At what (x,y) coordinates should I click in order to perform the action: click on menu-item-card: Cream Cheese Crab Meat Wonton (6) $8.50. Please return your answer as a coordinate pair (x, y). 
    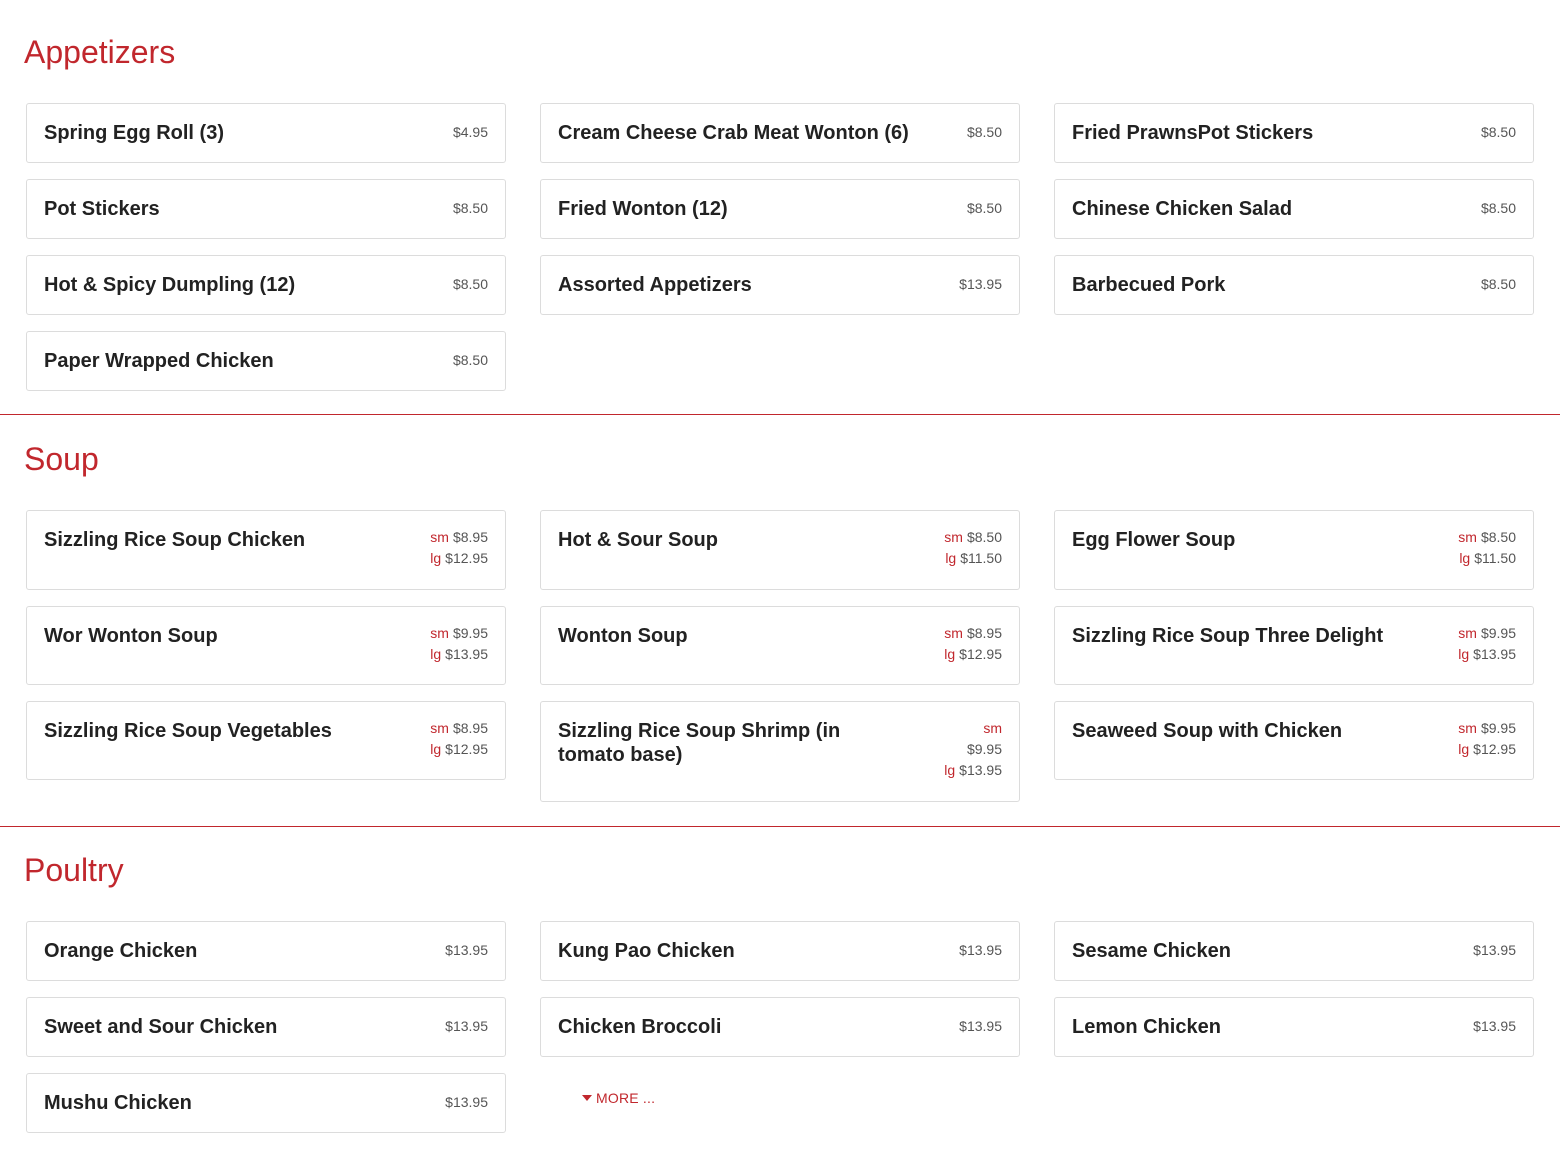
    Looking at the image, I should click on (780, 133).